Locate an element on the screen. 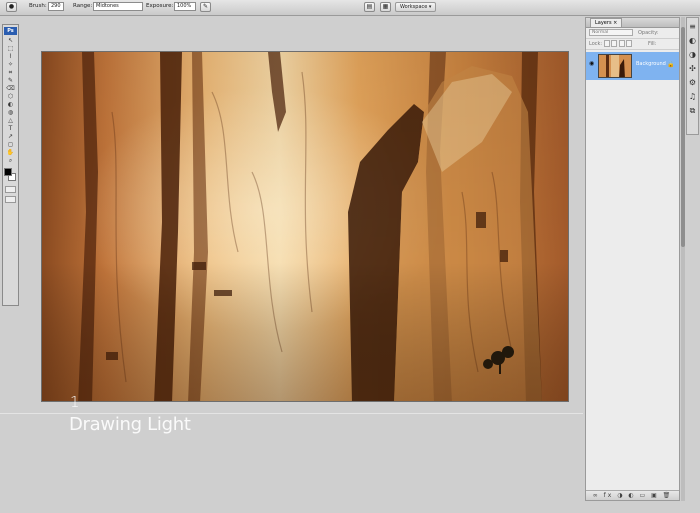  photoshop-logo: Ps is located at coordinates (10, 31).